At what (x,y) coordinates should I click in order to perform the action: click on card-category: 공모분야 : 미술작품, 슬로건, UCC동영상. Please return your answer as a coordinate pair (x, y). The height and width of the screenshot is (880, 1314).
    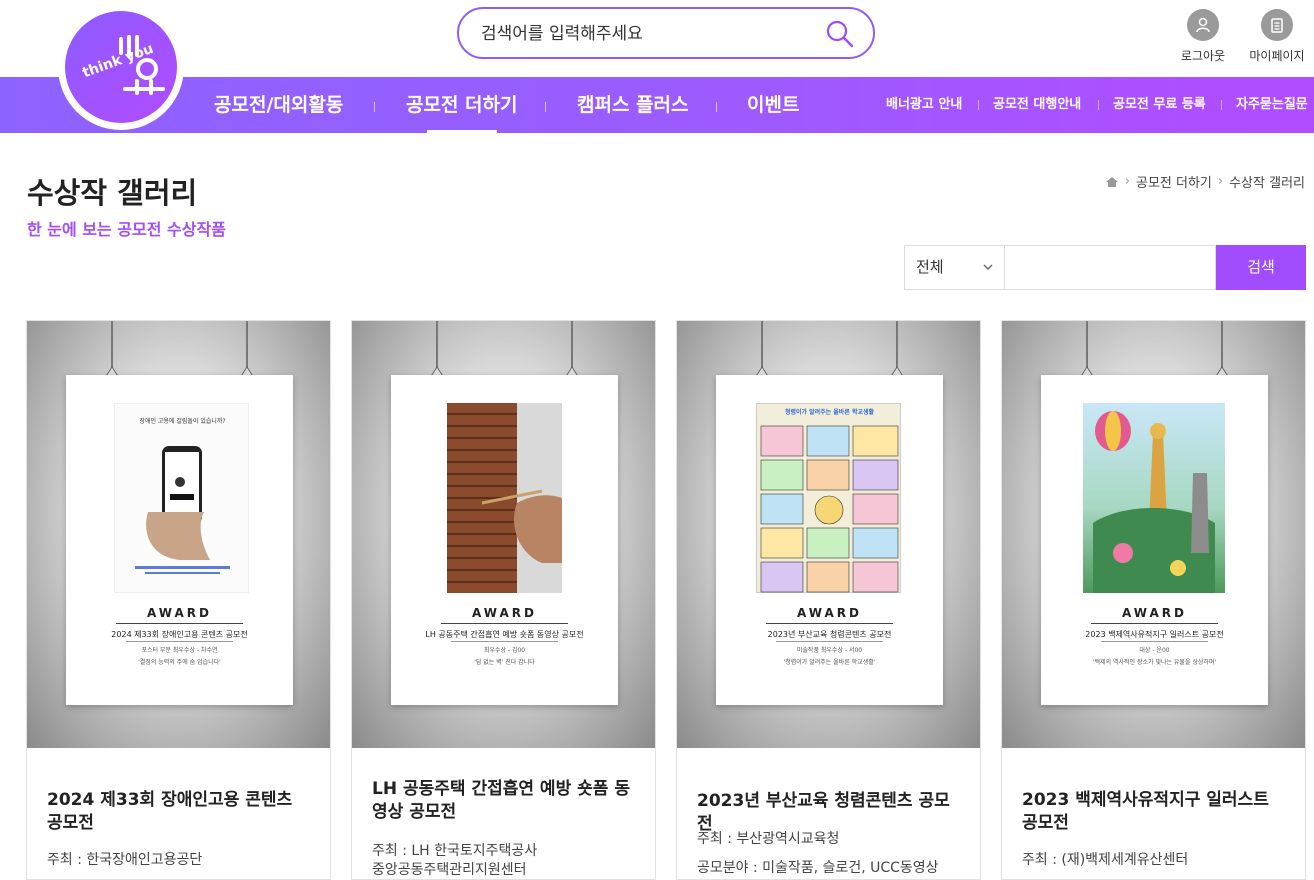
    Looking at the image, I should click on (818, 868).